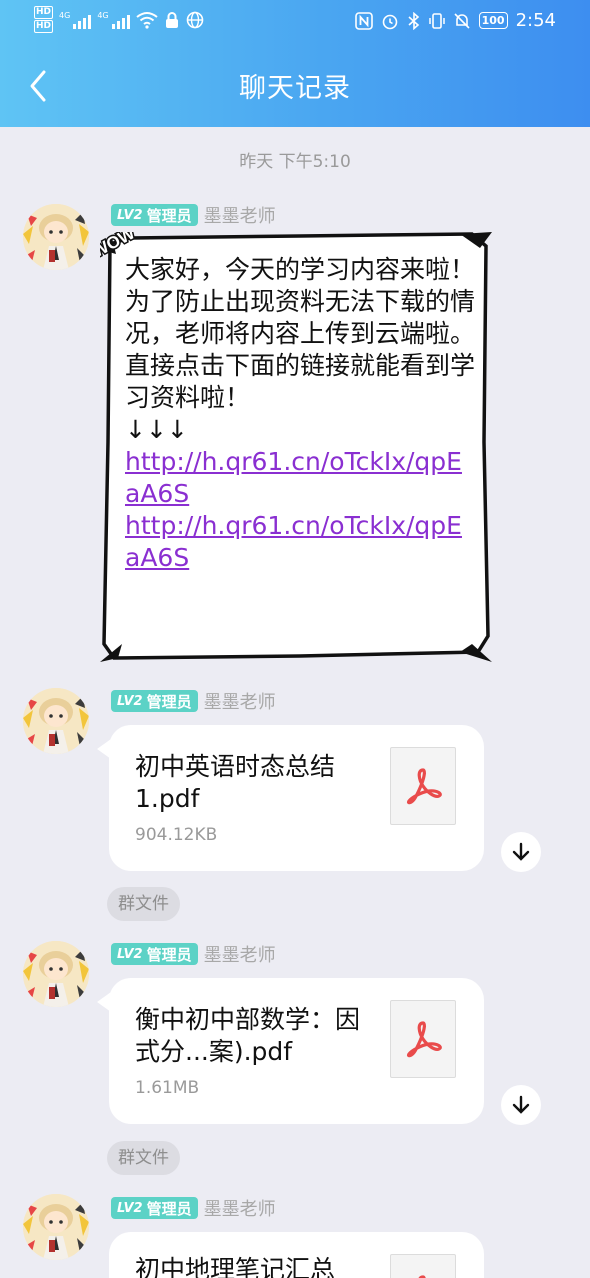 Image resolution: width=590 pixels, height=1278 pixels. Describe the element at coordinates (535, 20) in the screenshot. I see `status-time: 2:54` at that location.